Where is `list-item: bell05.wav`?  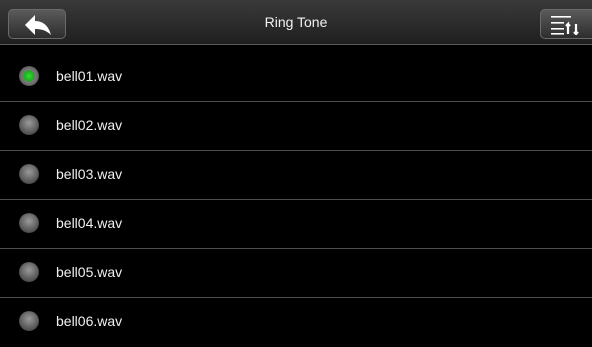
list-item: bell05.wav is located at coordinates (296, 273).